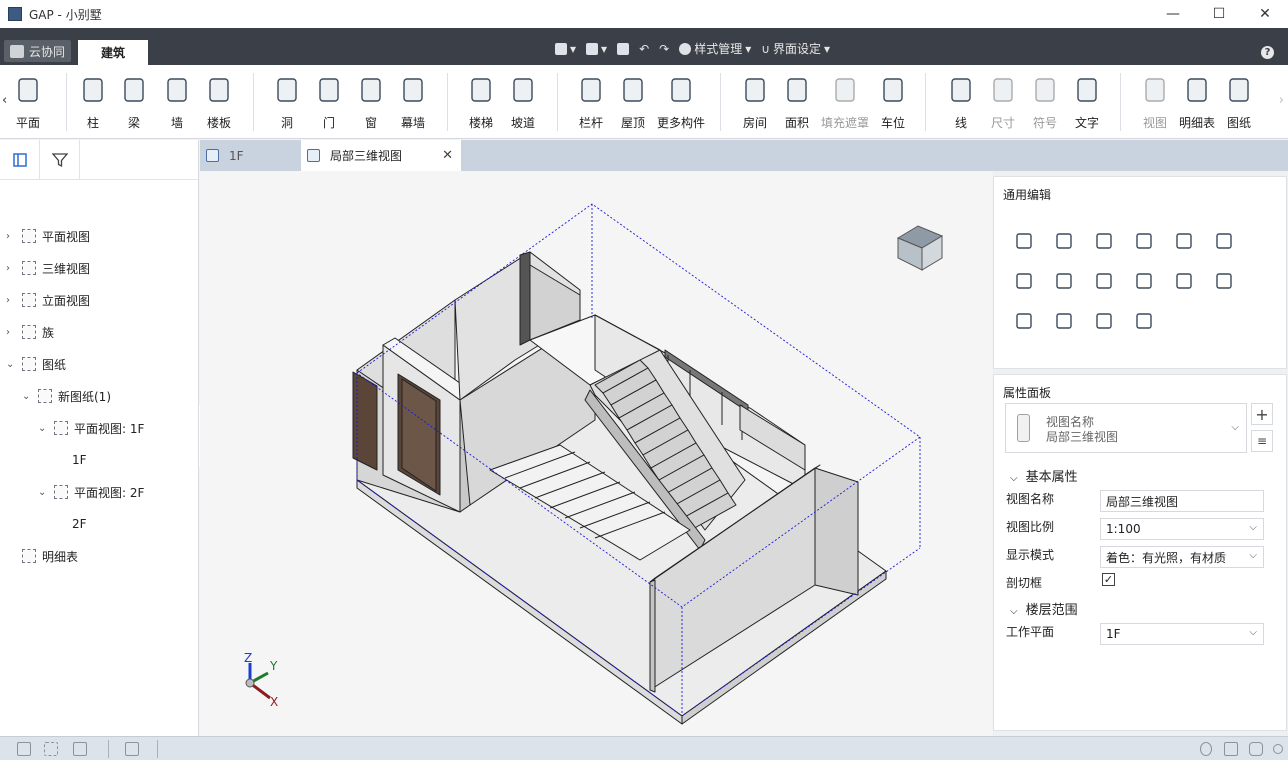 The width and height of the screenshot is (1288, 760). Describe the element at coordinates (70, 460) in the screenshot. I see `tree-item-sheet-1f: 1F` at that location.